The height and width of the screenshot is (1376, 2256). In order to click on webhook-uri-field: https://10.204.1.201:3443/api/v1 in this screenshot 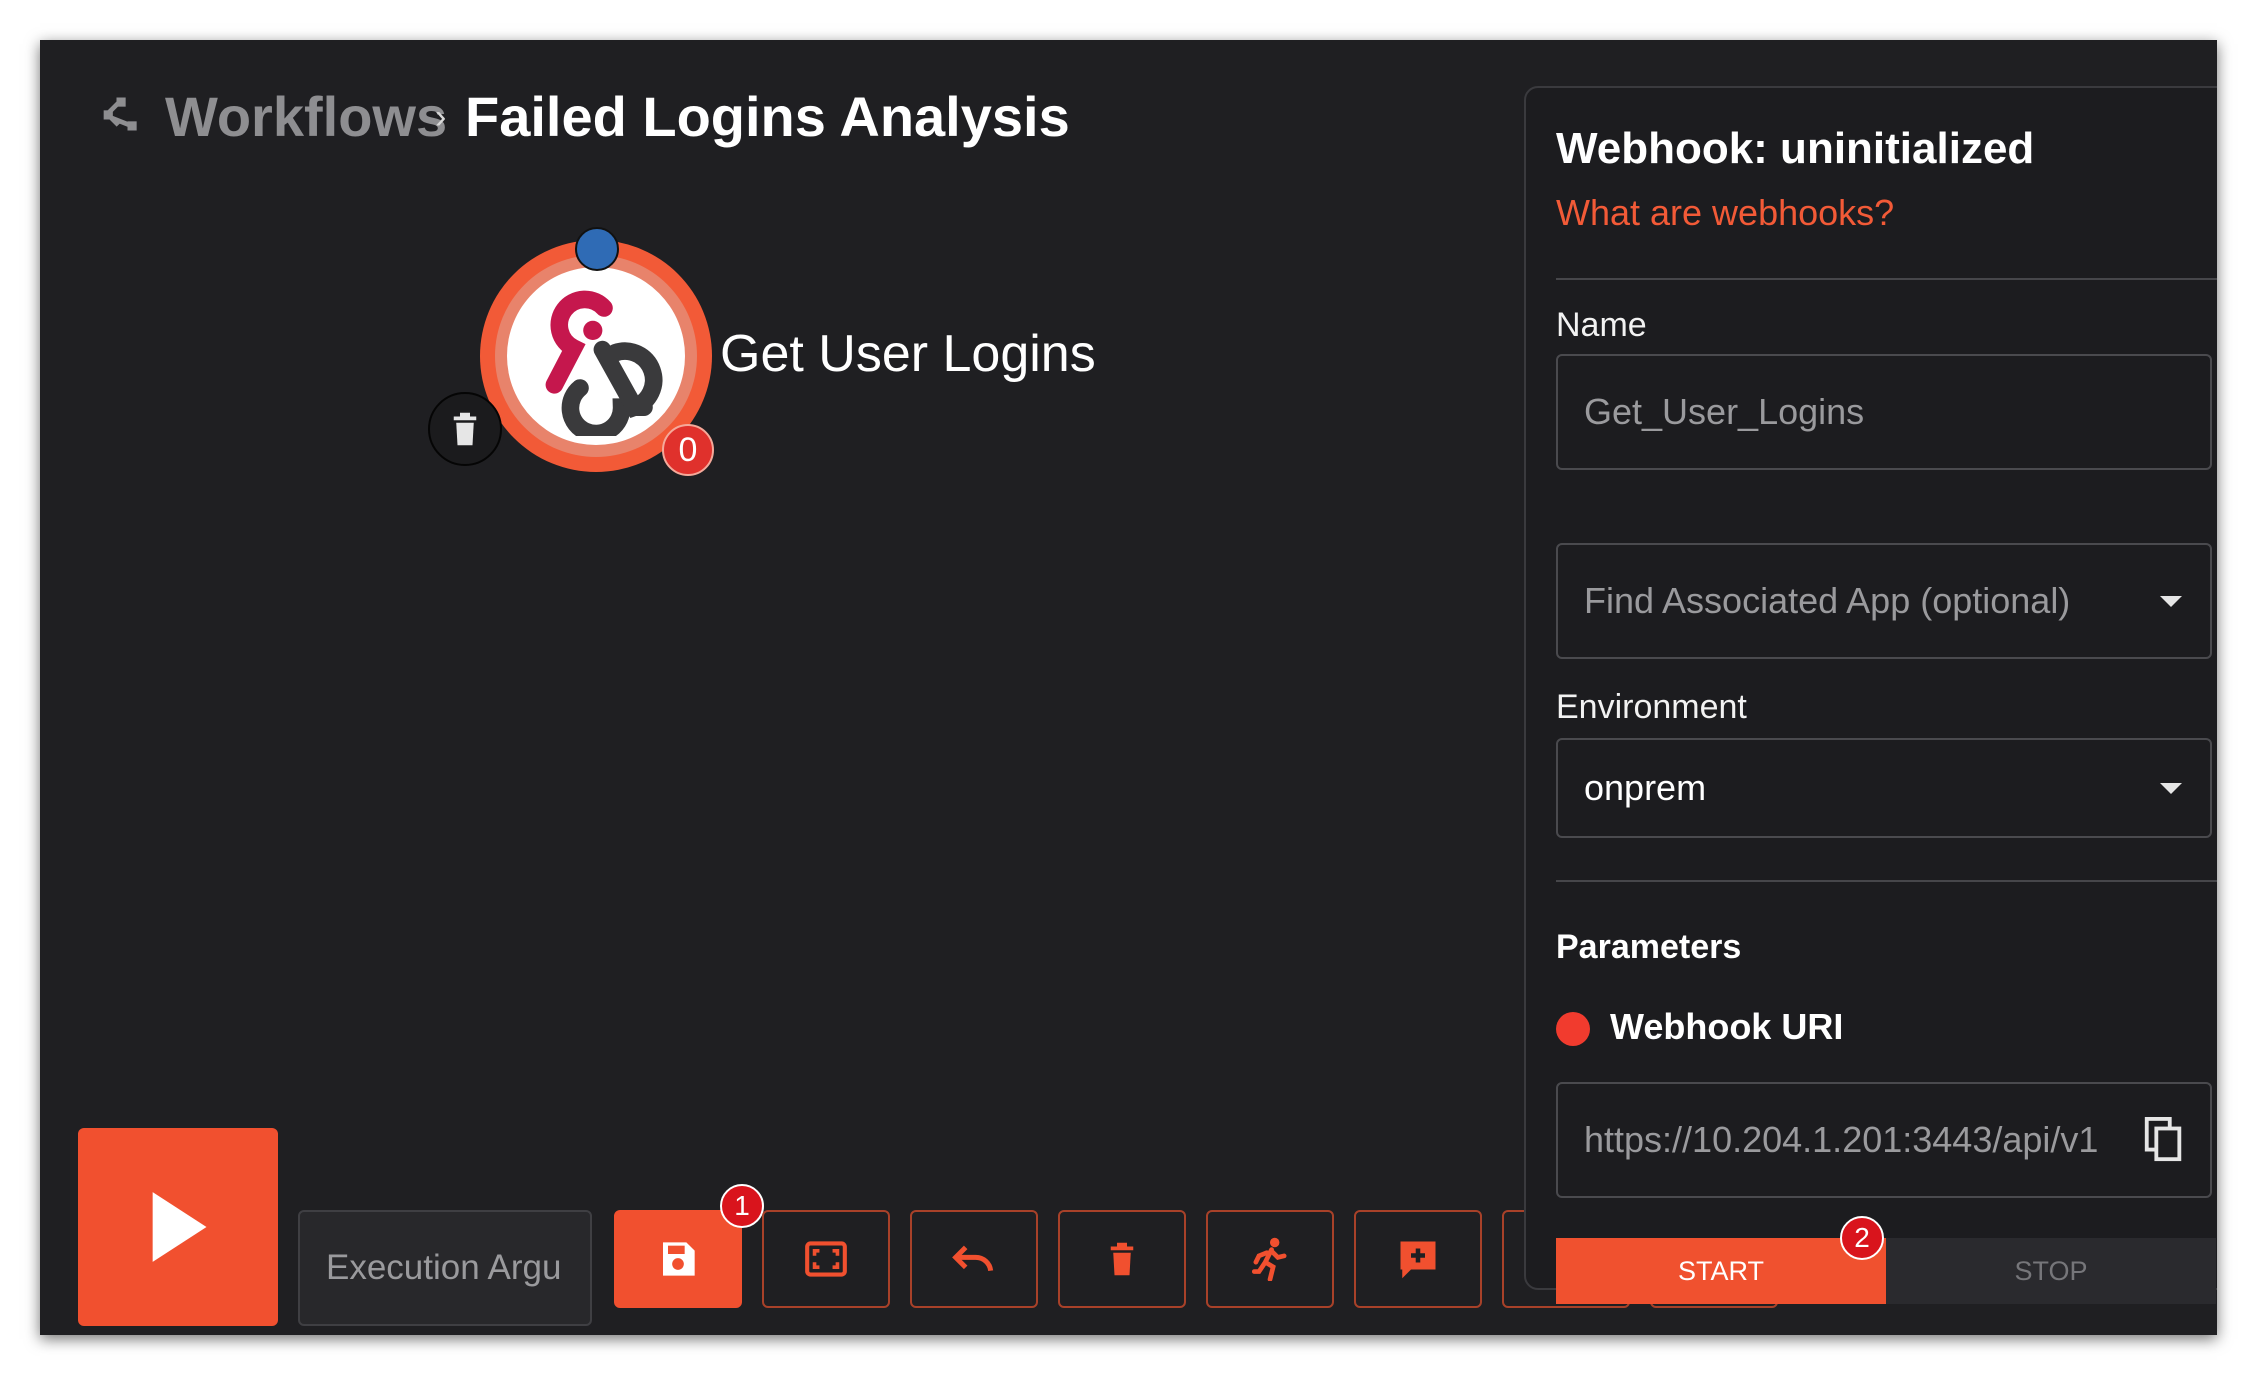, I will do `click(1884, 1140)`.